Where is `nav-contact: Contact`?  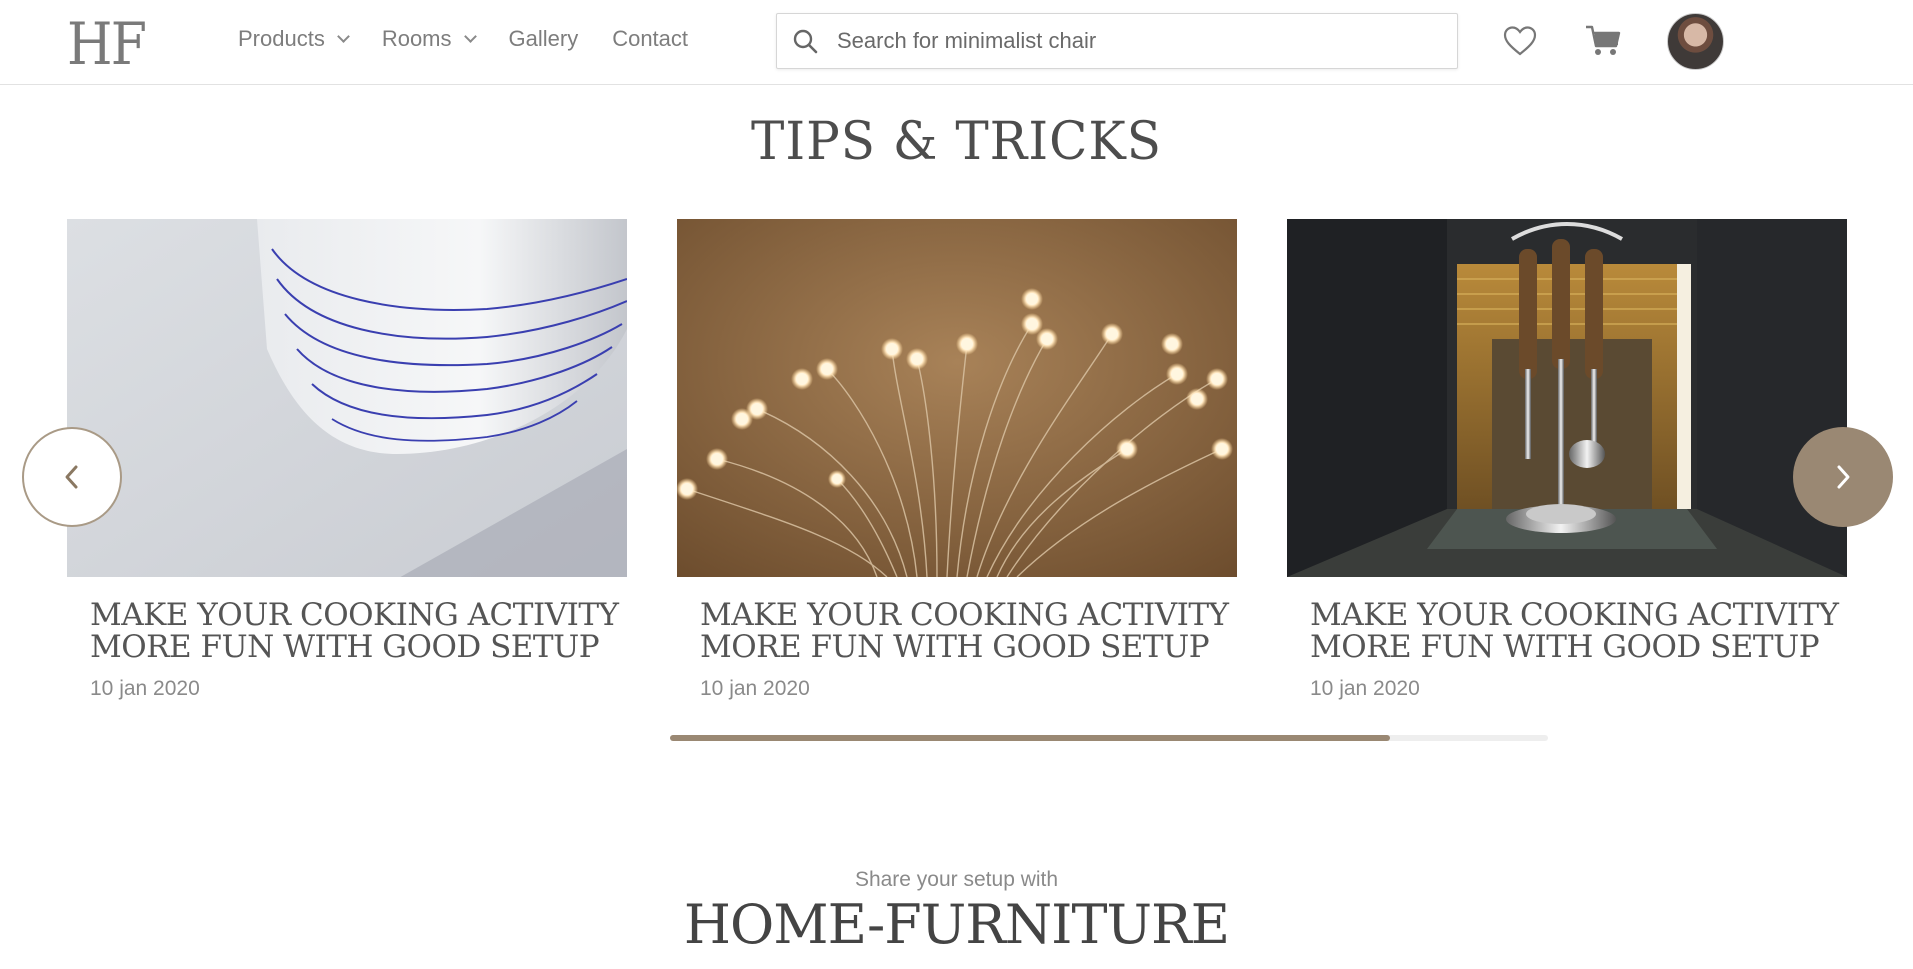
nav-contact: Contact is located at coordinates (650, 39).